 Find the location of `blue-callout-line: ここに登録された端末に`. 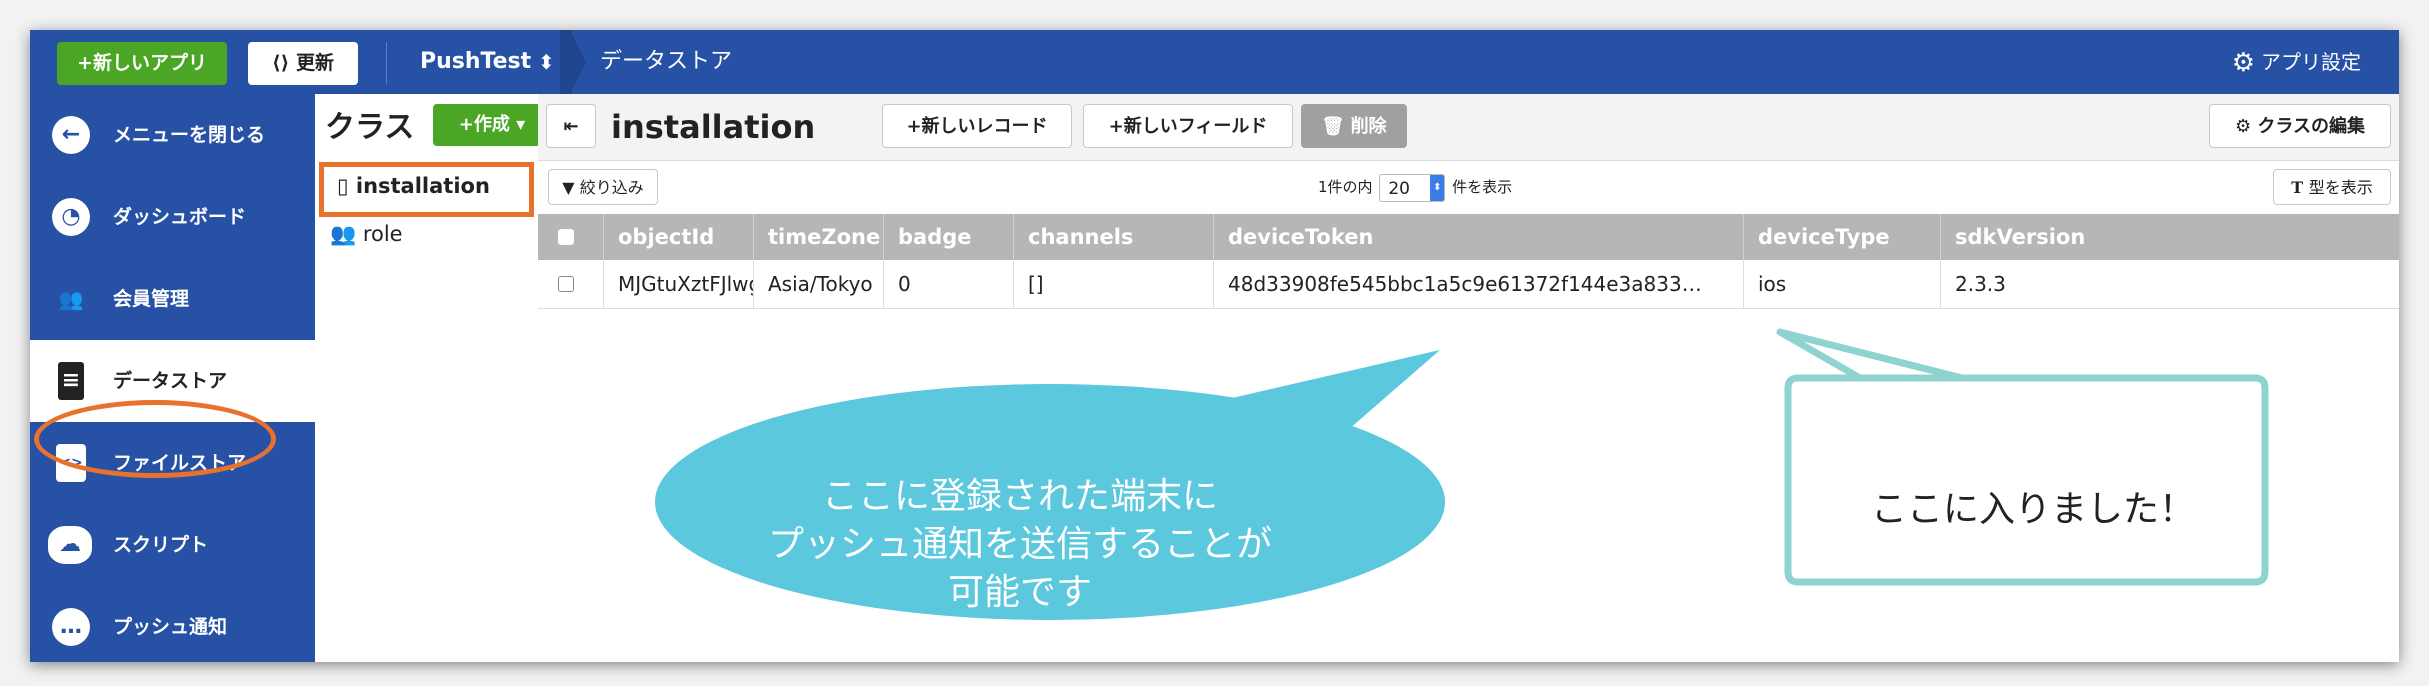

blue-callout-line: ここに登録された端末に is located at coordinates (1019, 496).